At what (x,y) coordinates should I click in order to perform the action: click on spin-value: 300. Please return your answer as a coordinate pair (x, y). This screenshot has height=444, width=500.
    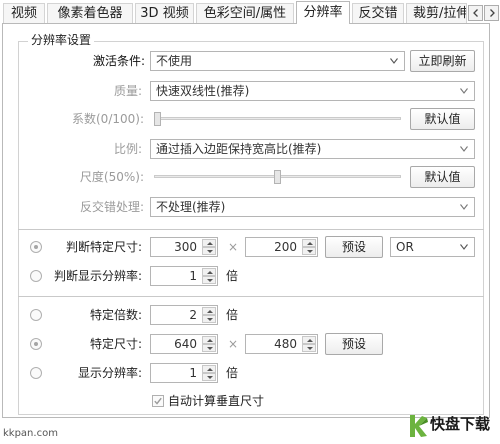
    Looking at the image, I should click on (185, 247).